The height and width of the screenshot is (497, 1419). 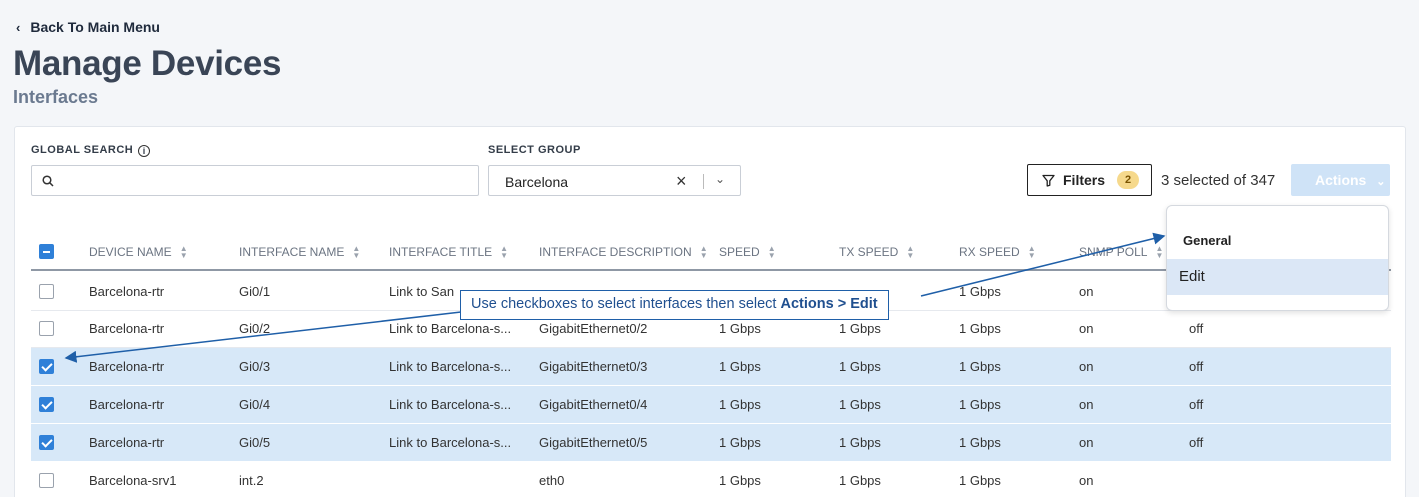 I want to click on filters-count-badge: 2, so click(x=1128, y=180).